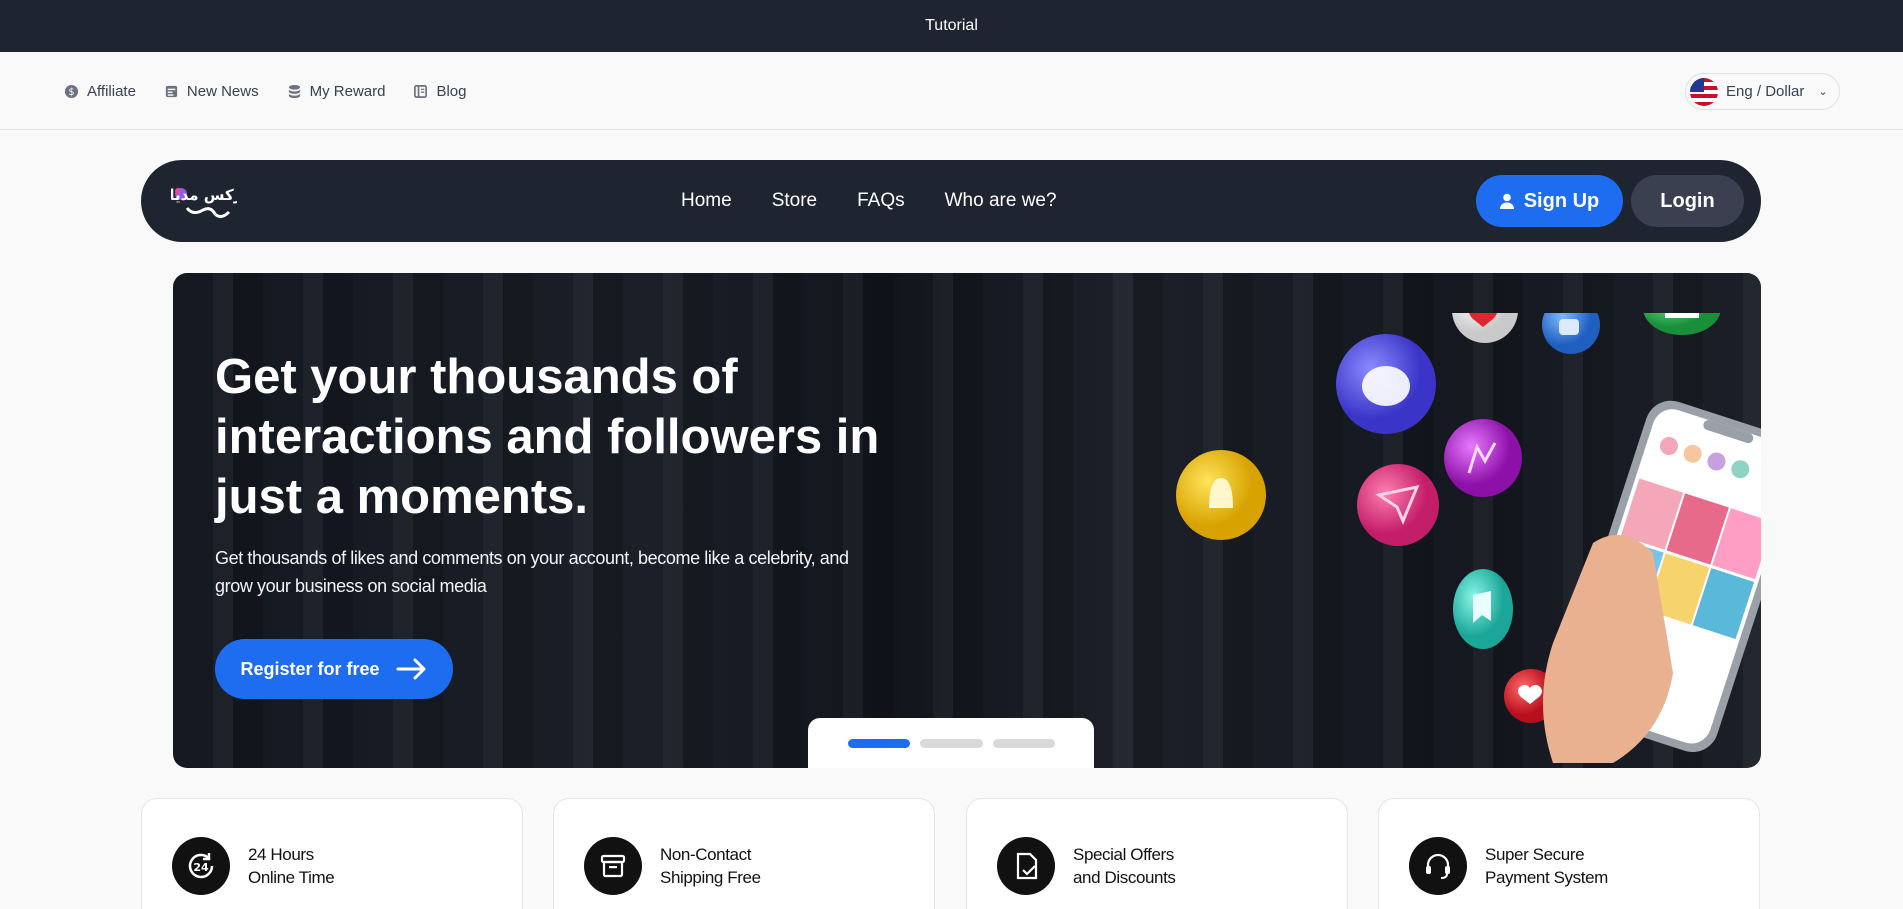  What do you see at coordinates (1026, 866) in the screenshot?
I see `discount-document-icon` at bounding box center [1026, 866].